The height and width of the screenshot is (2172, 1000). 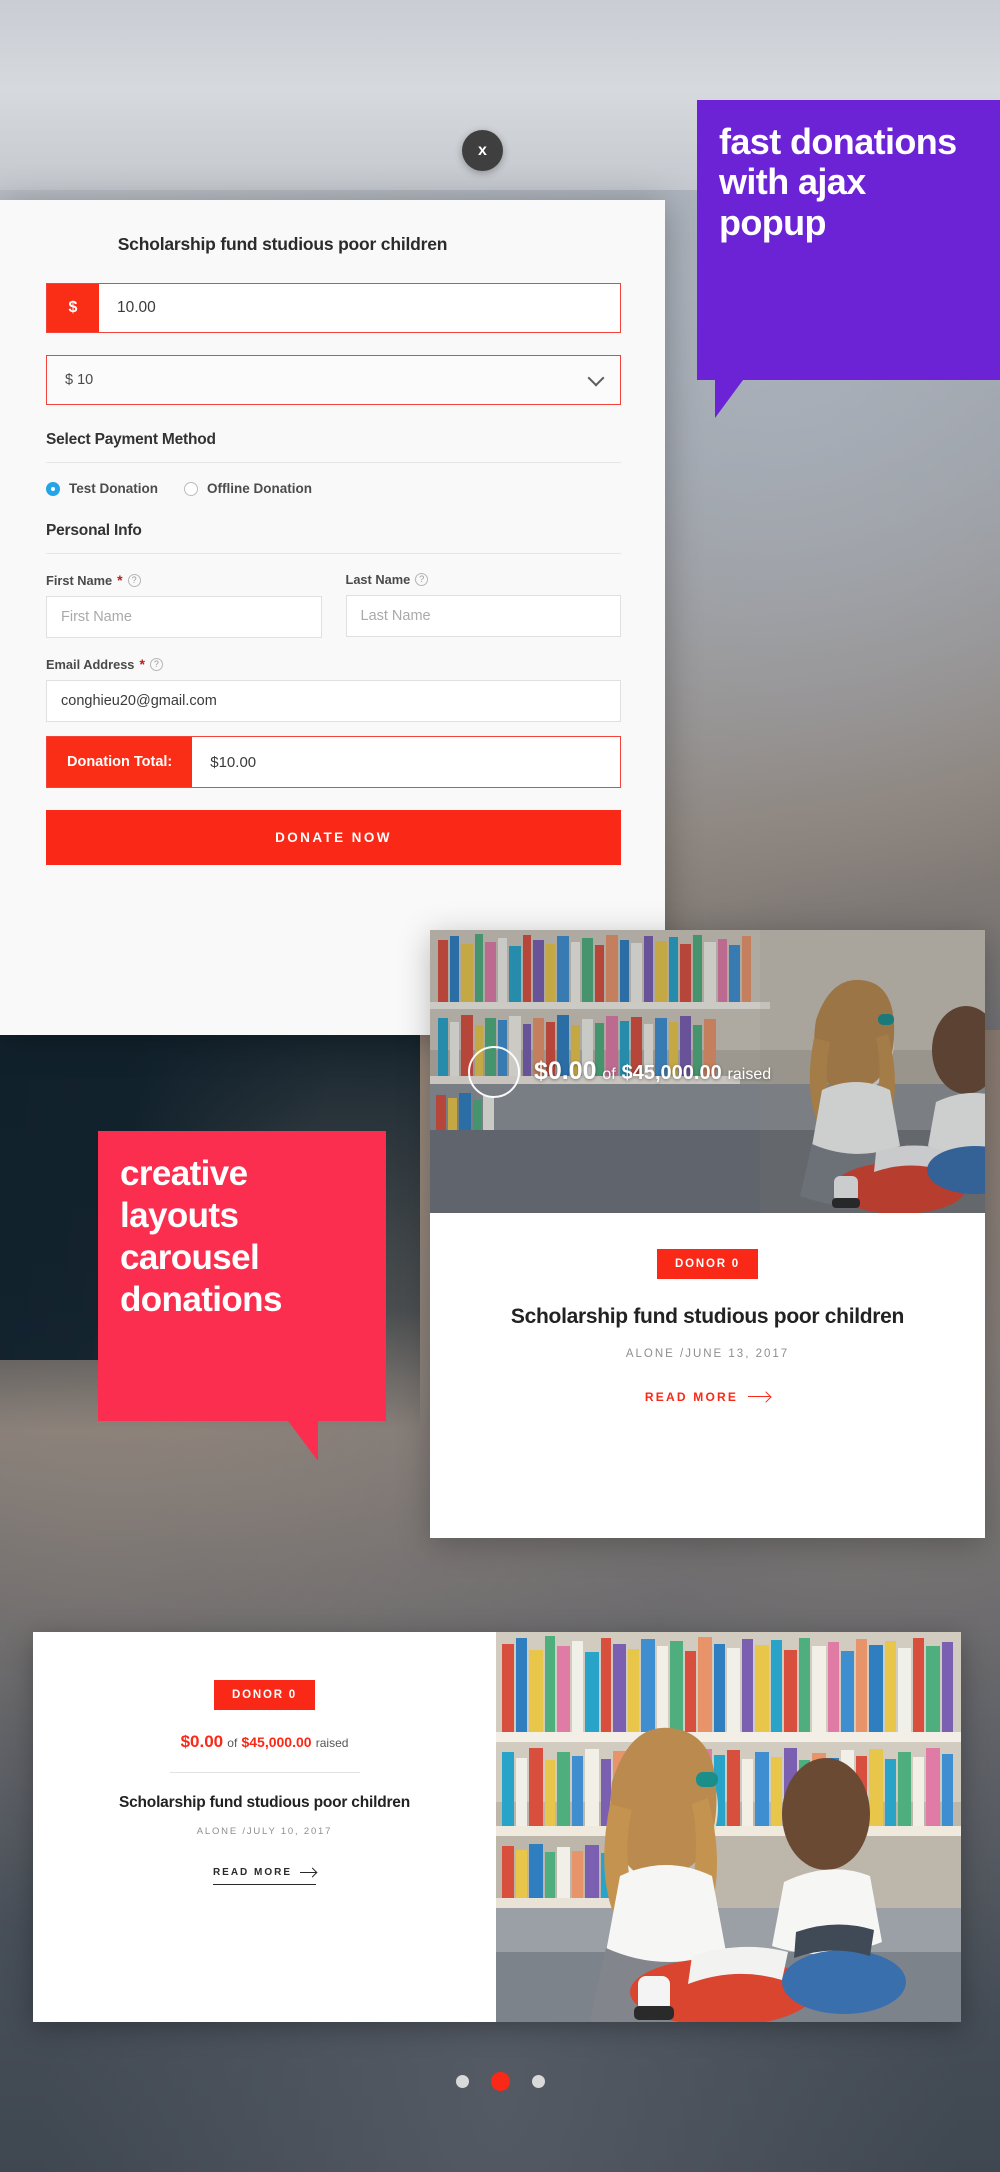 I want to click on carousel-goal-amount: $45,000.00, so click(x=276, y=1742).